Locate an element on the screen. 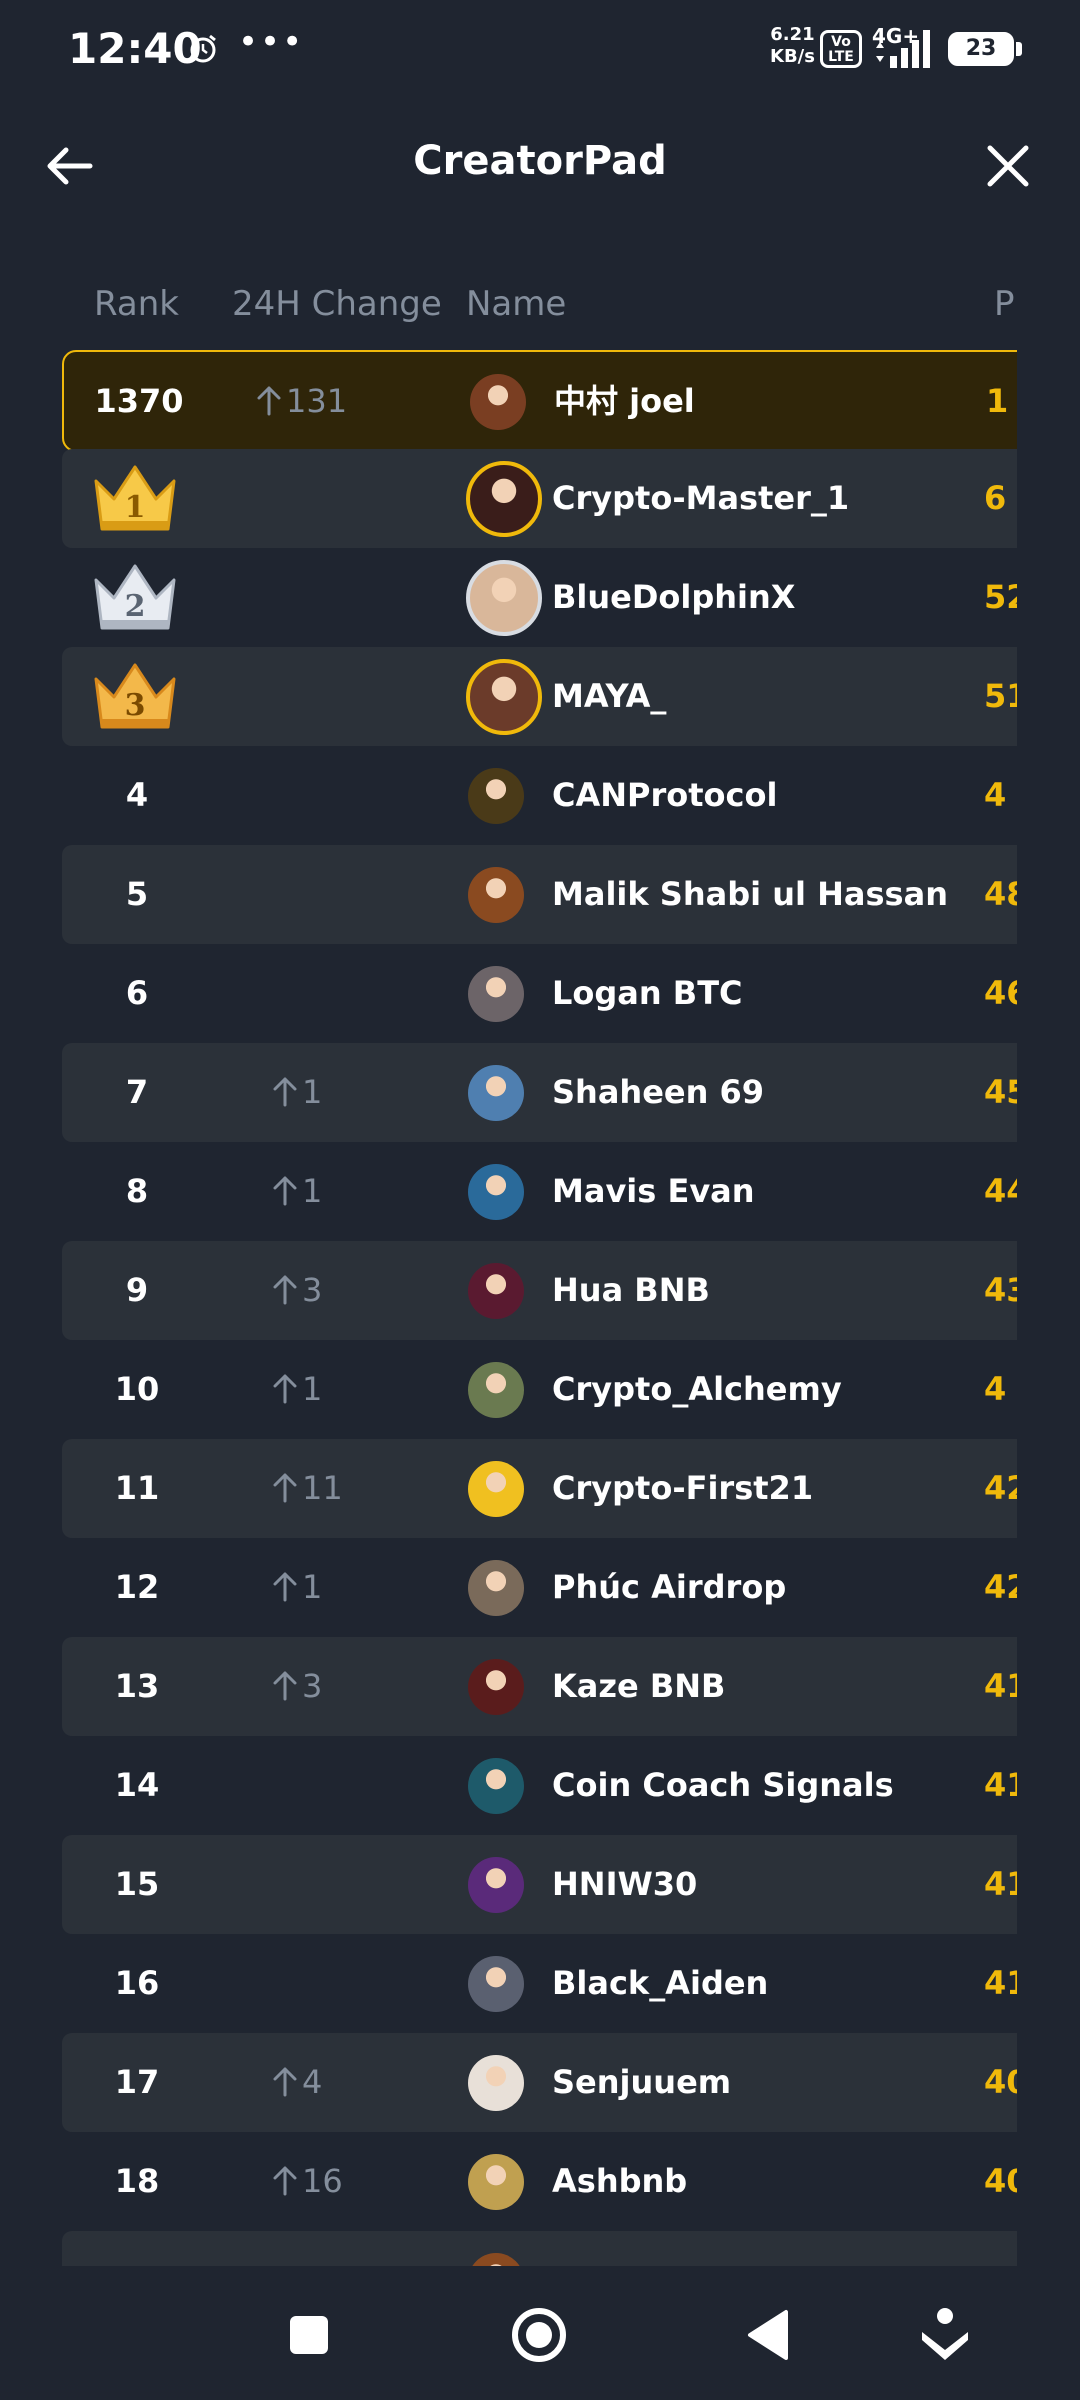 The height and width of the screenshot is (2400, 1080). rank-change: 131 is located at coordinates (301, 401).